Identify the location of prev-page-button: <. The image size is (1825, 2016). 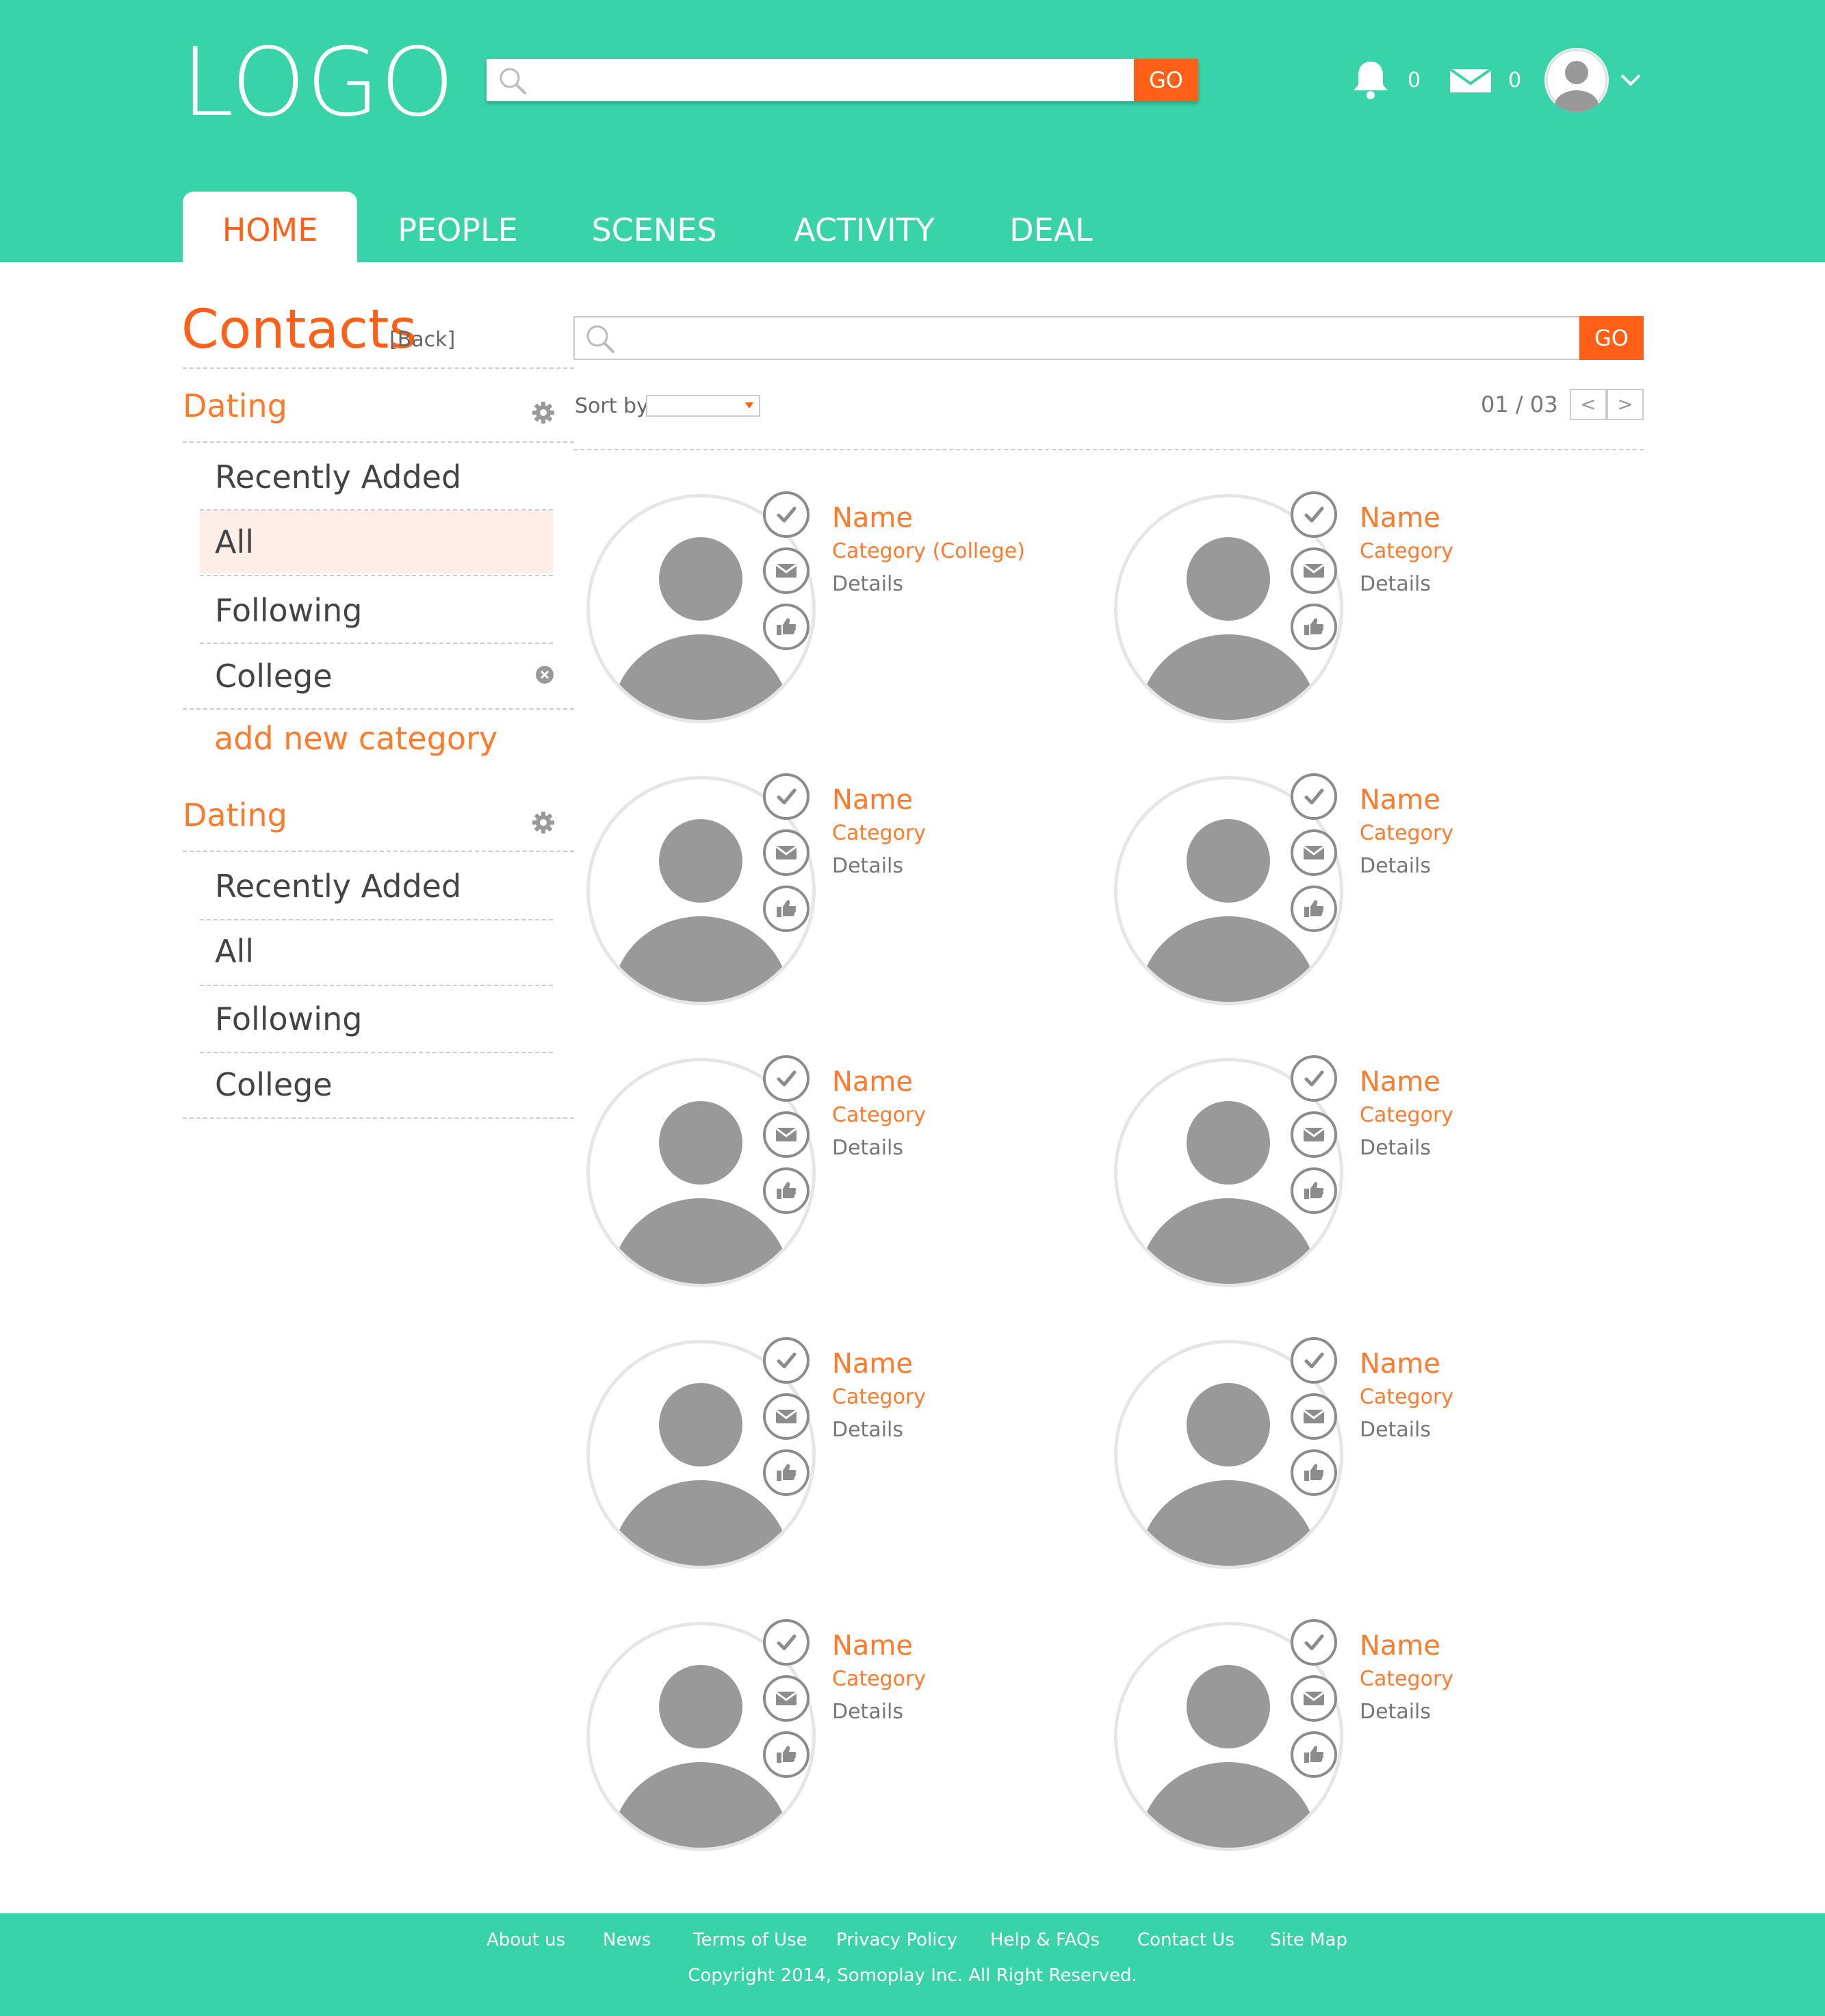
(1588, 404).